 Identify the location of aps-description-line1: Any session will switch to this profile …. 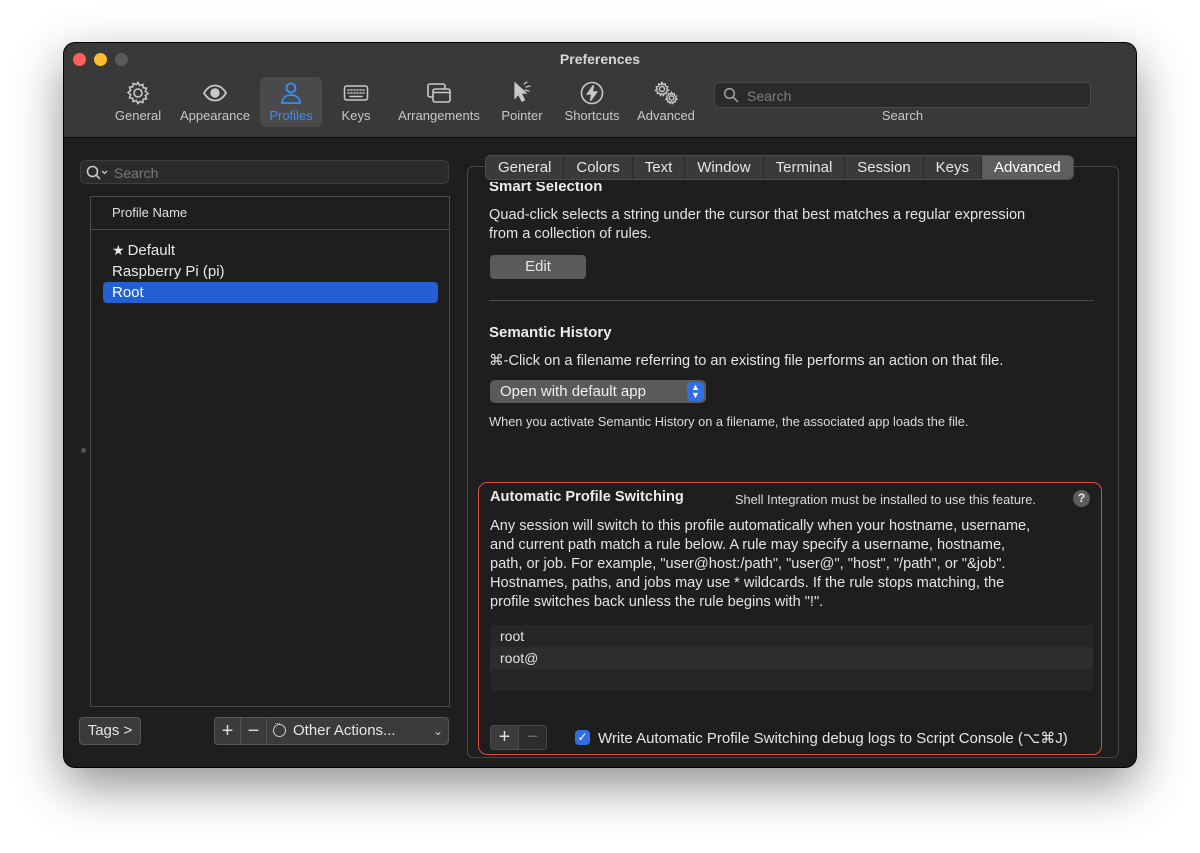
(760, 526).